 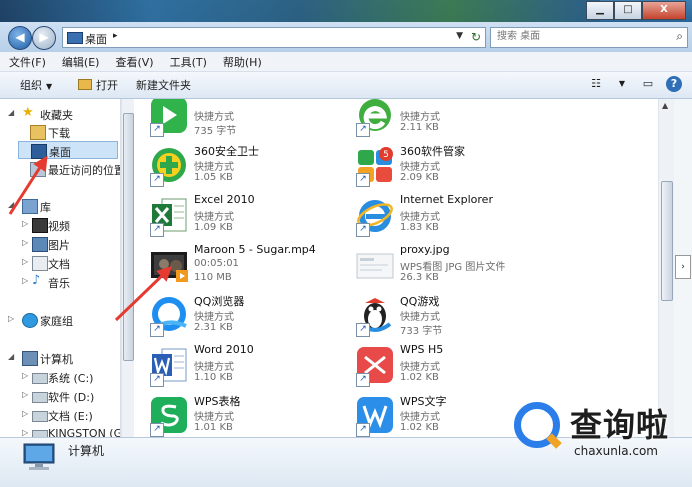 I want to click on help-icon: ?, so click(x=674, y=84).